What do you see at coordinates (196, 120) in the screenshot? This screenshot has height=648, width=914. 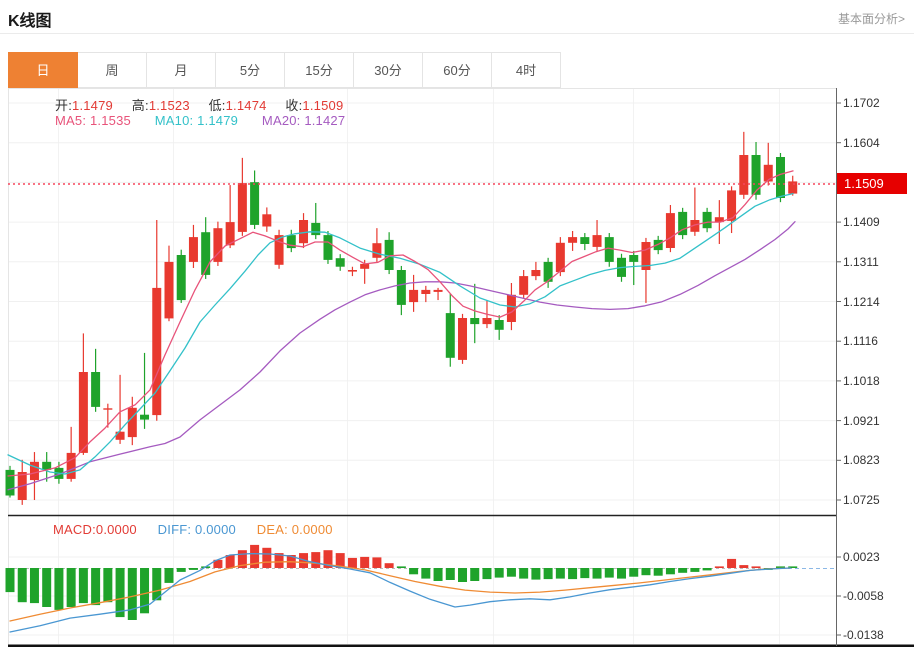 I see `ma10-legend: MA10: 1.1479` at bounding box center [196, 120].